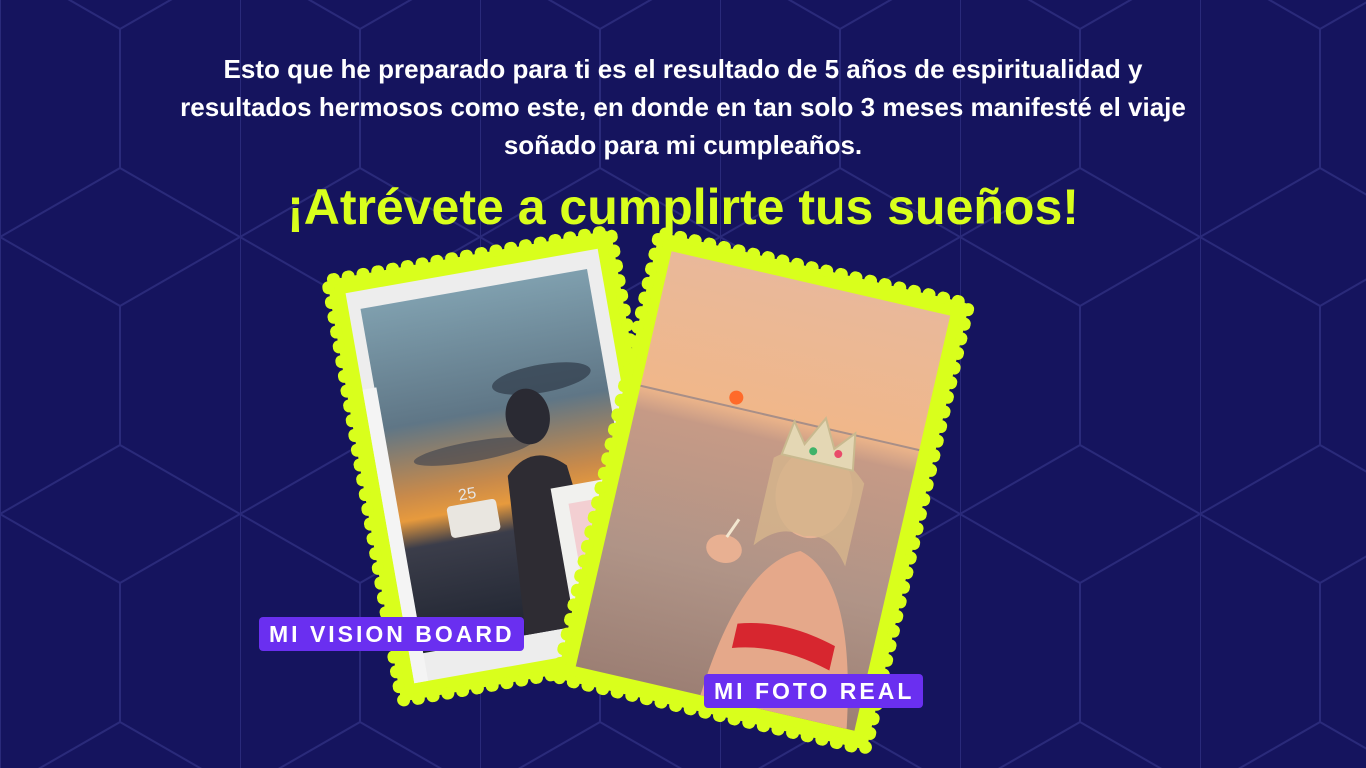 The height and width of the screenshot is (768, 1366). Describe the element at coordinates (467, 495) in the screenshot. I see `cake-number: 25` at that location.